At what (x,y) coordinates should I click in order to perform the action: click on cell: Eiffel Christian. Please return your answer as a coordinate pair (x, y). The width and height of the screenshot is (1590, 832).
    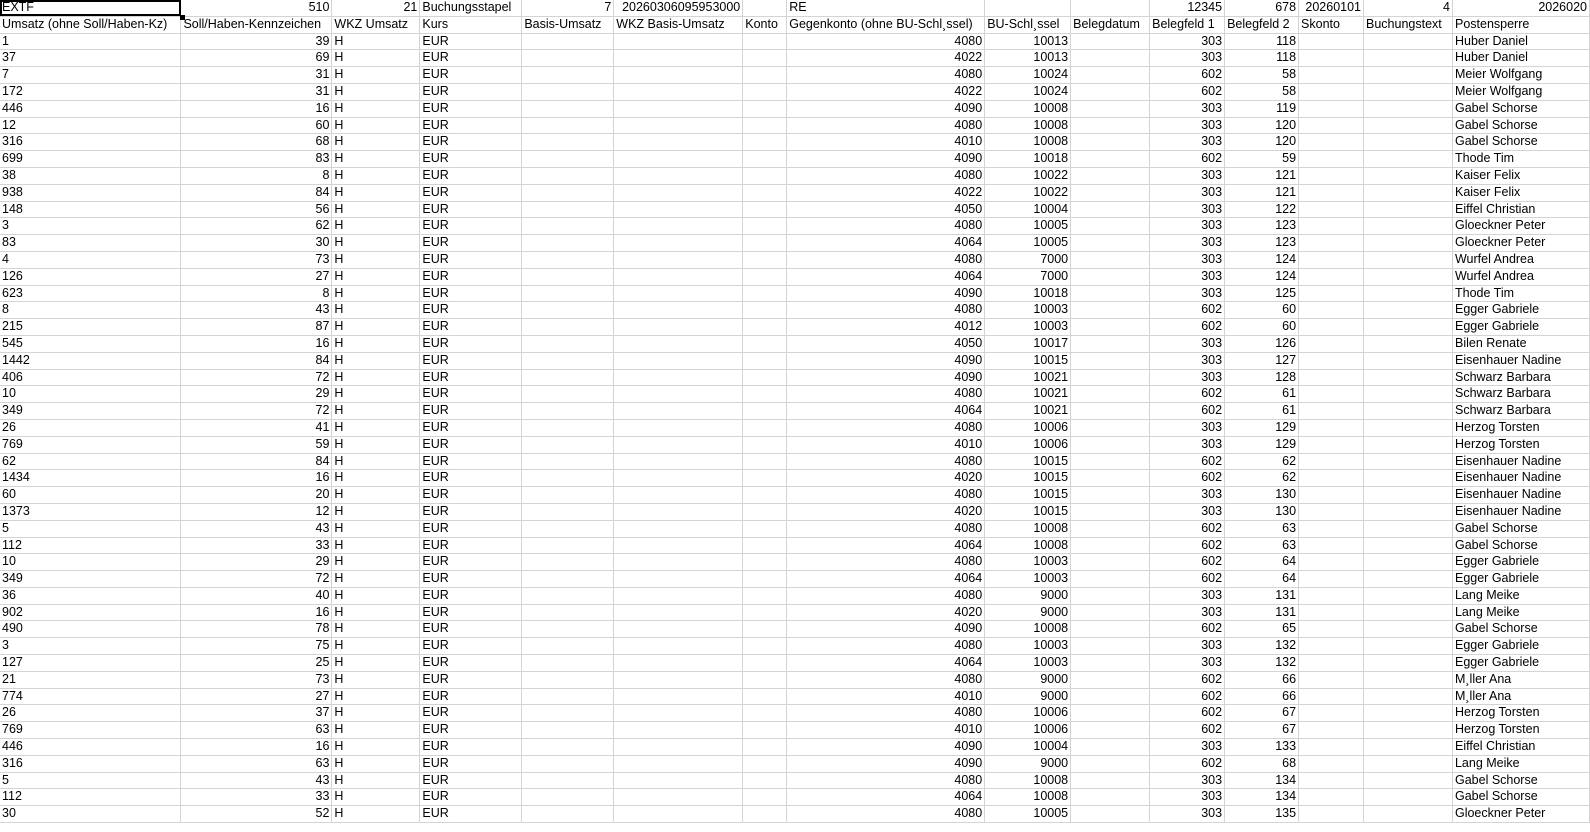
    Looking at the image, I should click on (1521, 210).